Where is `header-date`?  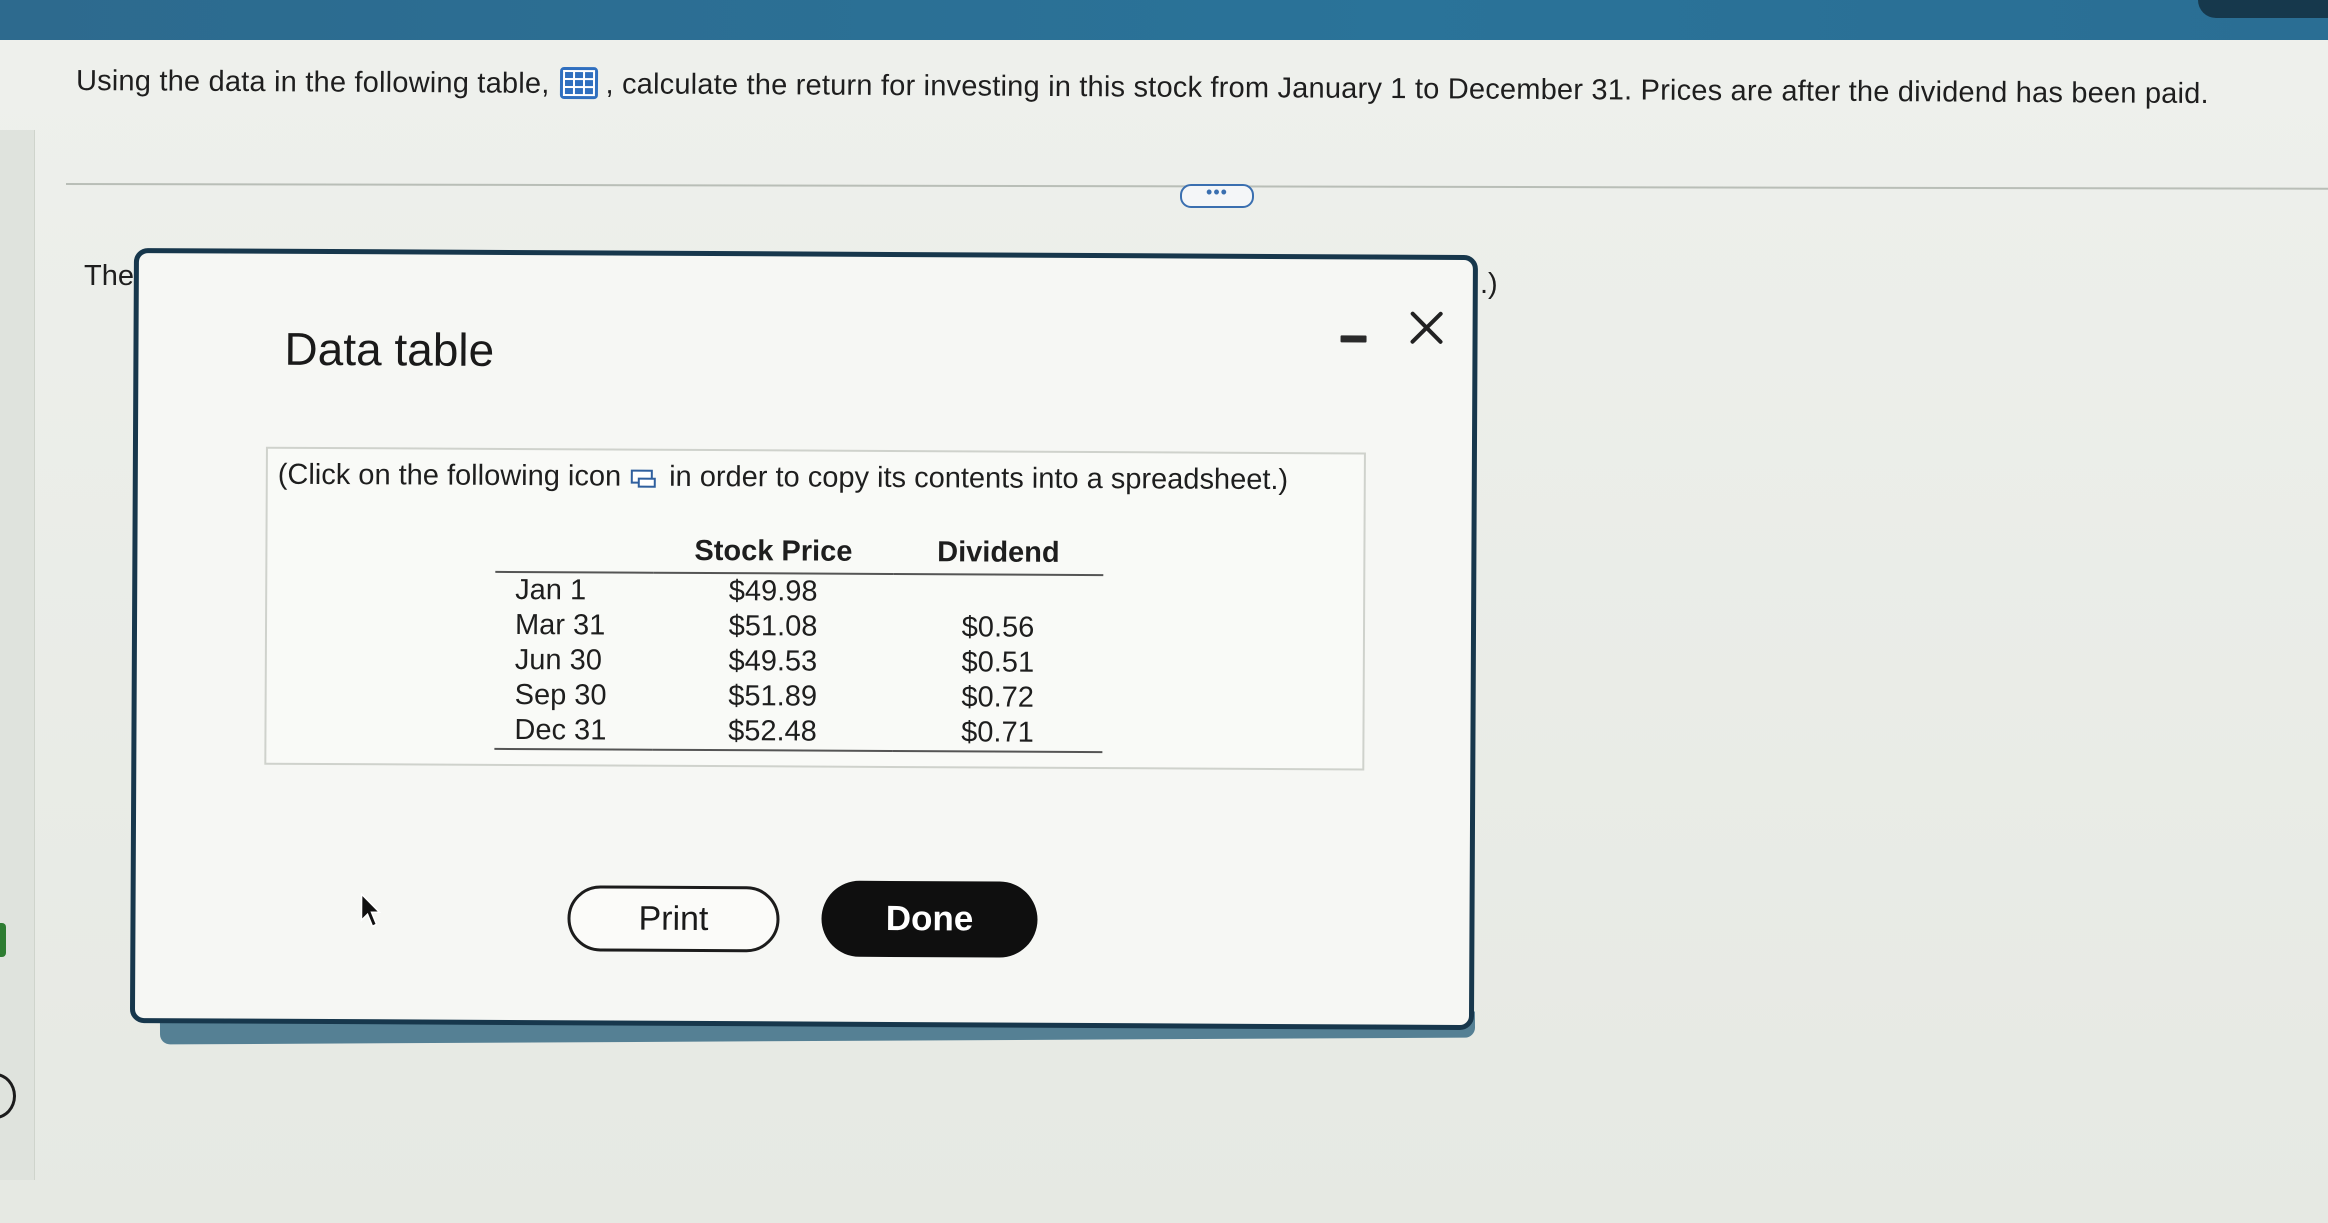 header-date is located at coordinates (574, 552).